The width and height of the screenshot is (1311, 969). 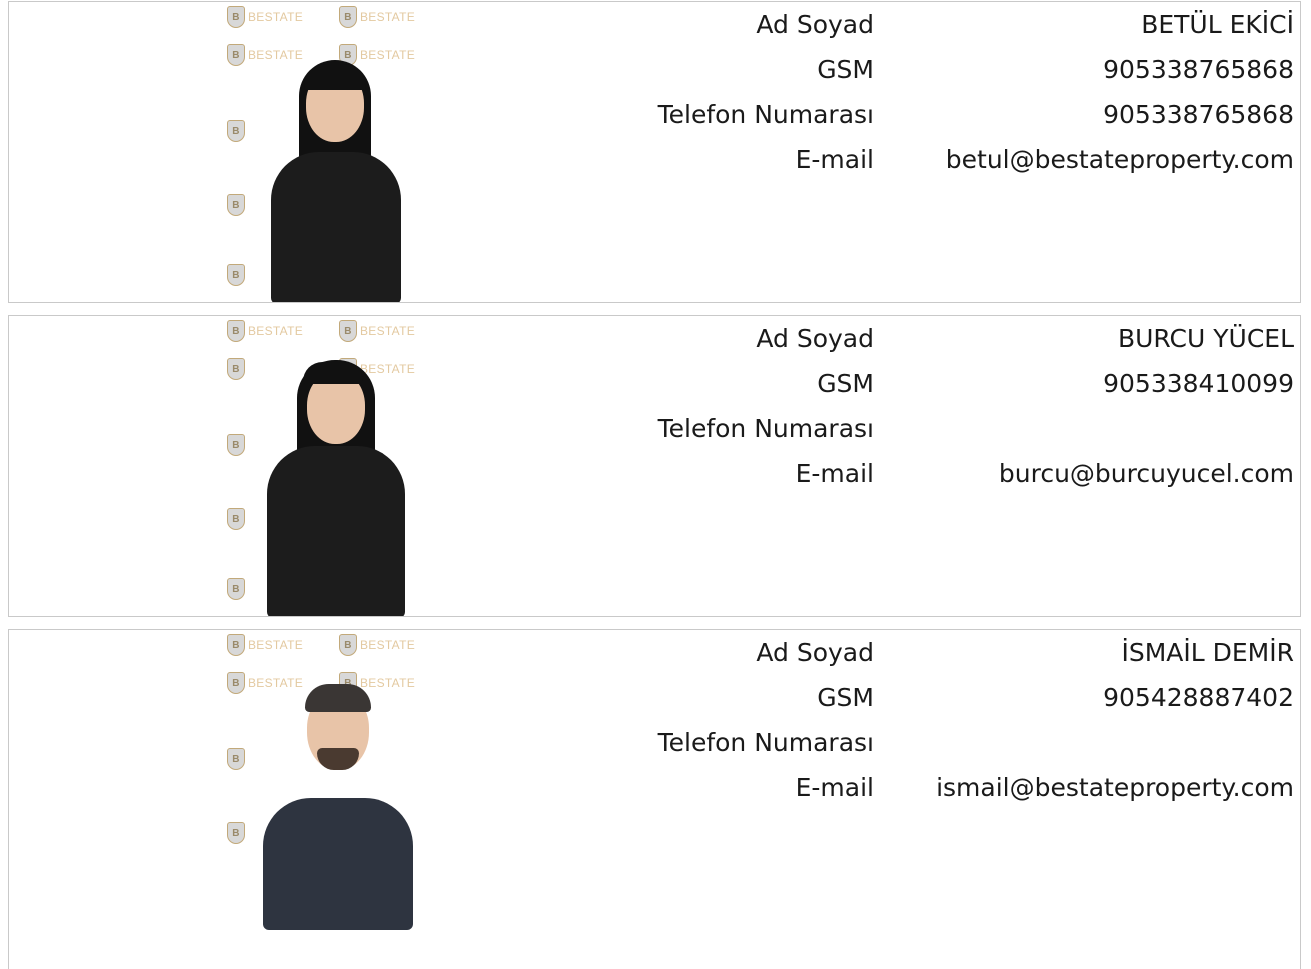 What do you see at coordinates (1198, 697) in the screenshot?
I see `agent-gsm: 905428887402` at bounding box center [1198, 697].